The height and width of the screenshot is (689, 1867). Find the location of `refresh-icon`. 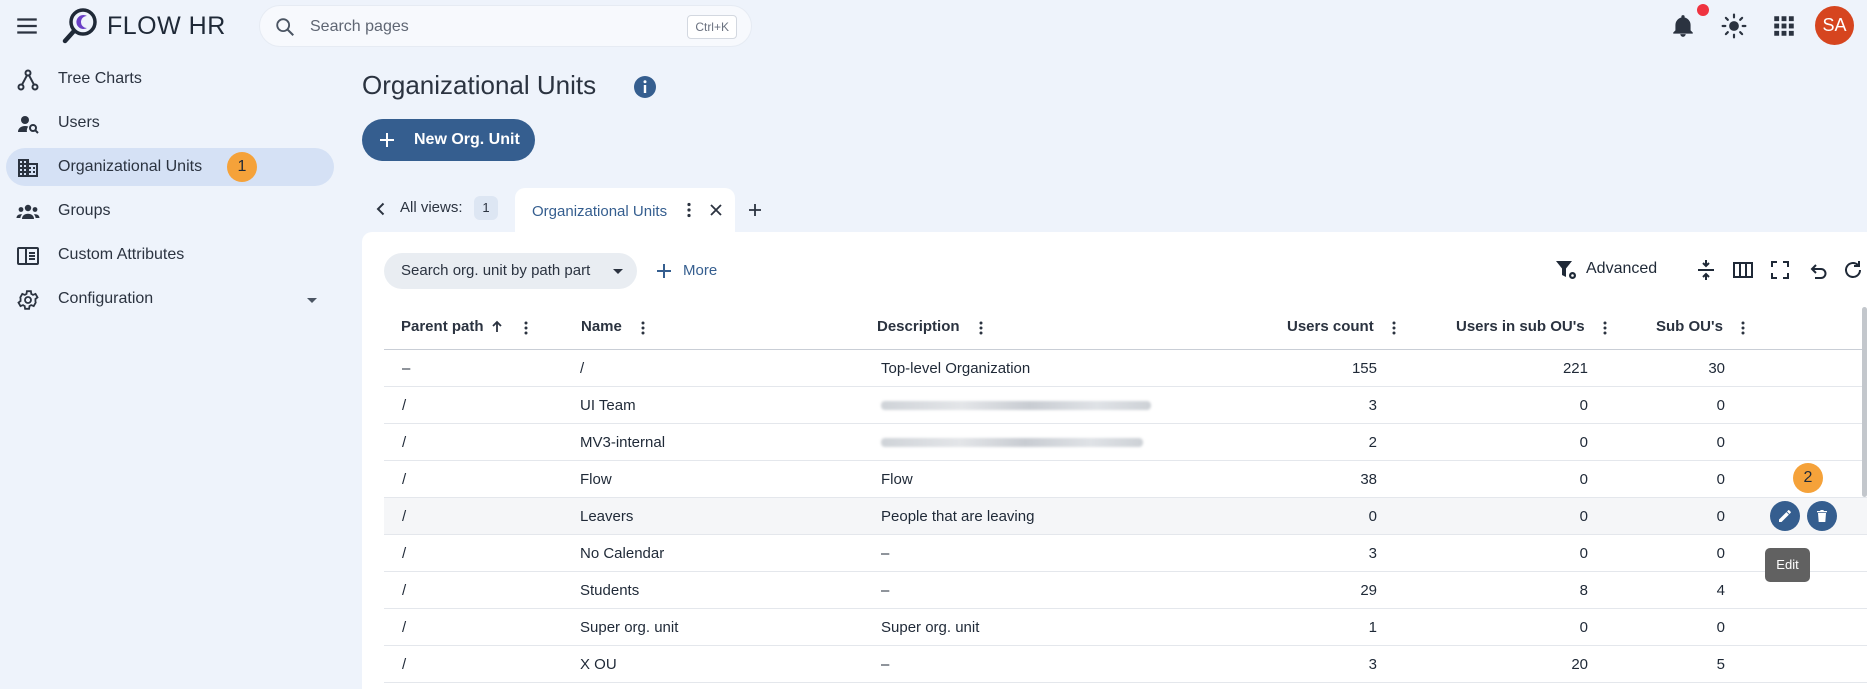

refresh-icon is located at coordinates (1853, 270).